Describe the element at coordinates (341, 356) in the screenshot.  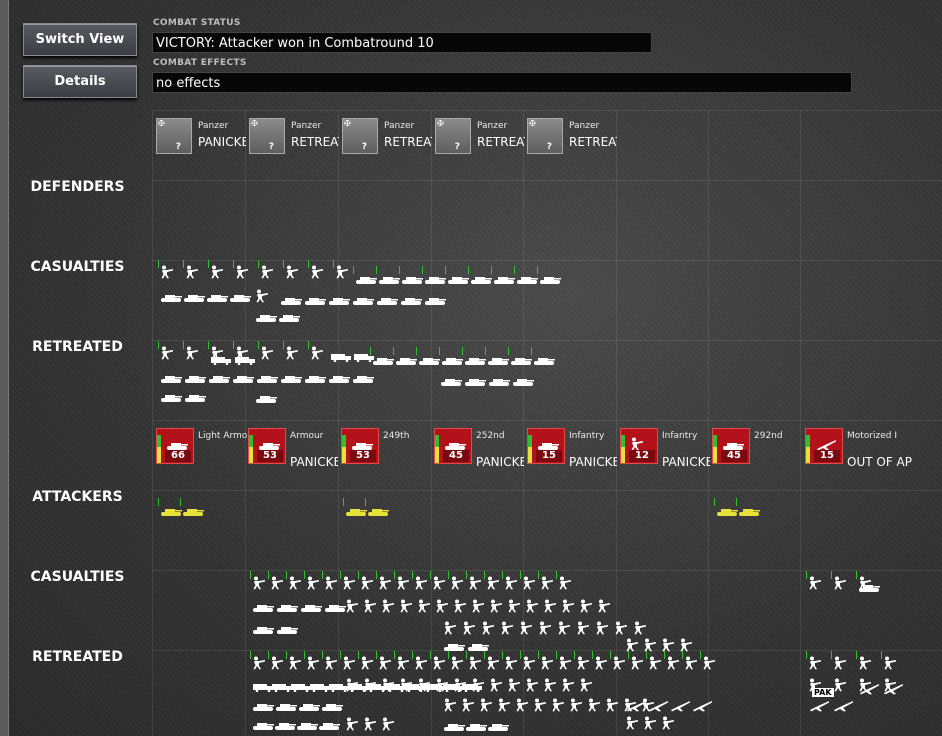
I see `truck-icon` at that location.